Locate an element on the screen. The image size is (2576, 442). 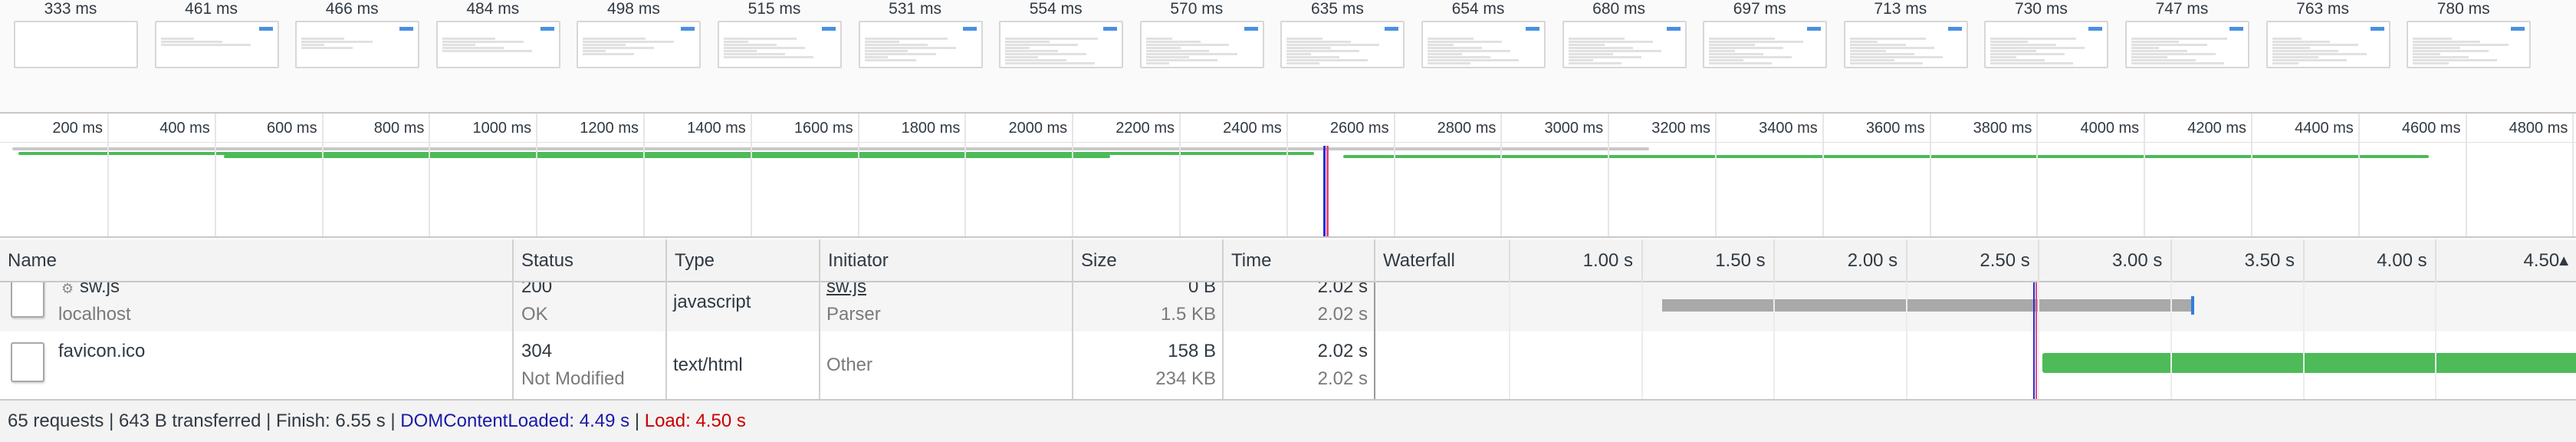
filmstrip-frame: 635 ms is located at coordinates (1339, 57).